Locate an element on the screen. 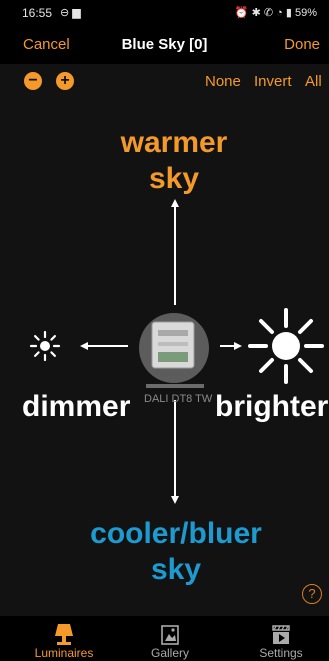  device-icon is located at coordinates (174, 350).